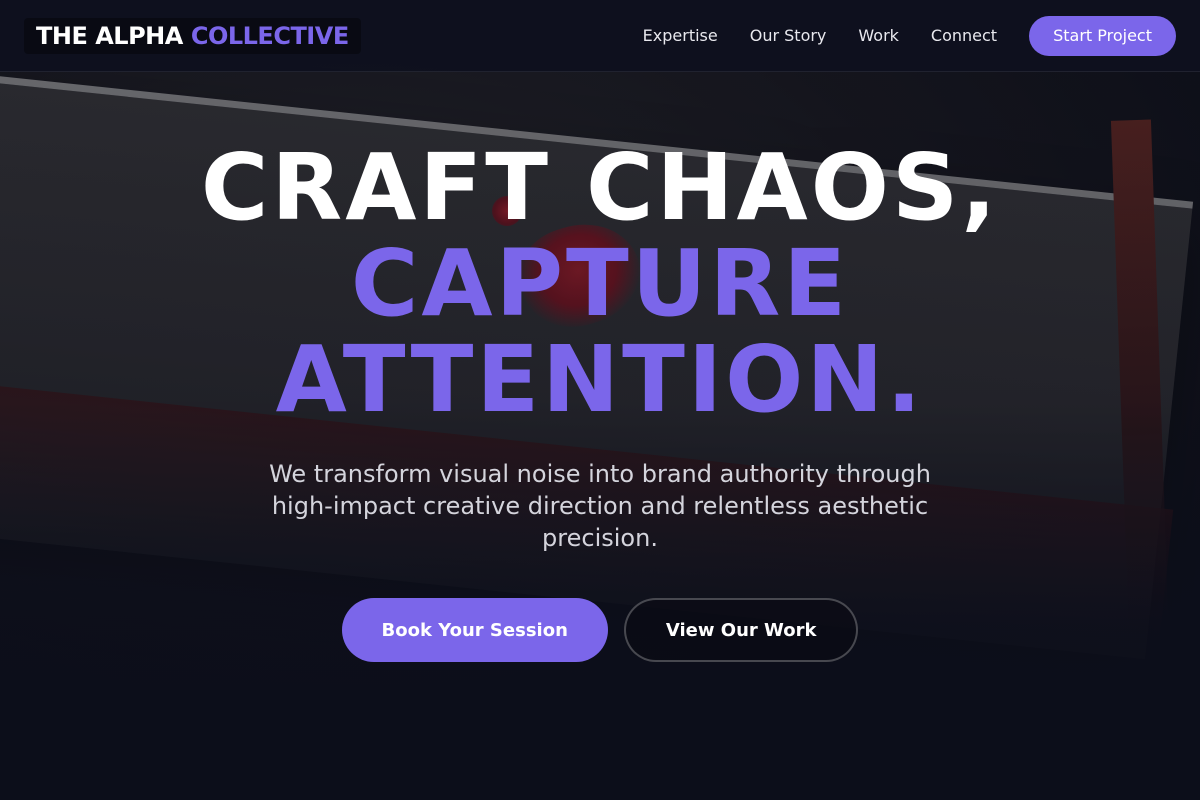 The image size is (1200, 800). I want to click on nav-link-expertise: Expertise, so click(680, 35).